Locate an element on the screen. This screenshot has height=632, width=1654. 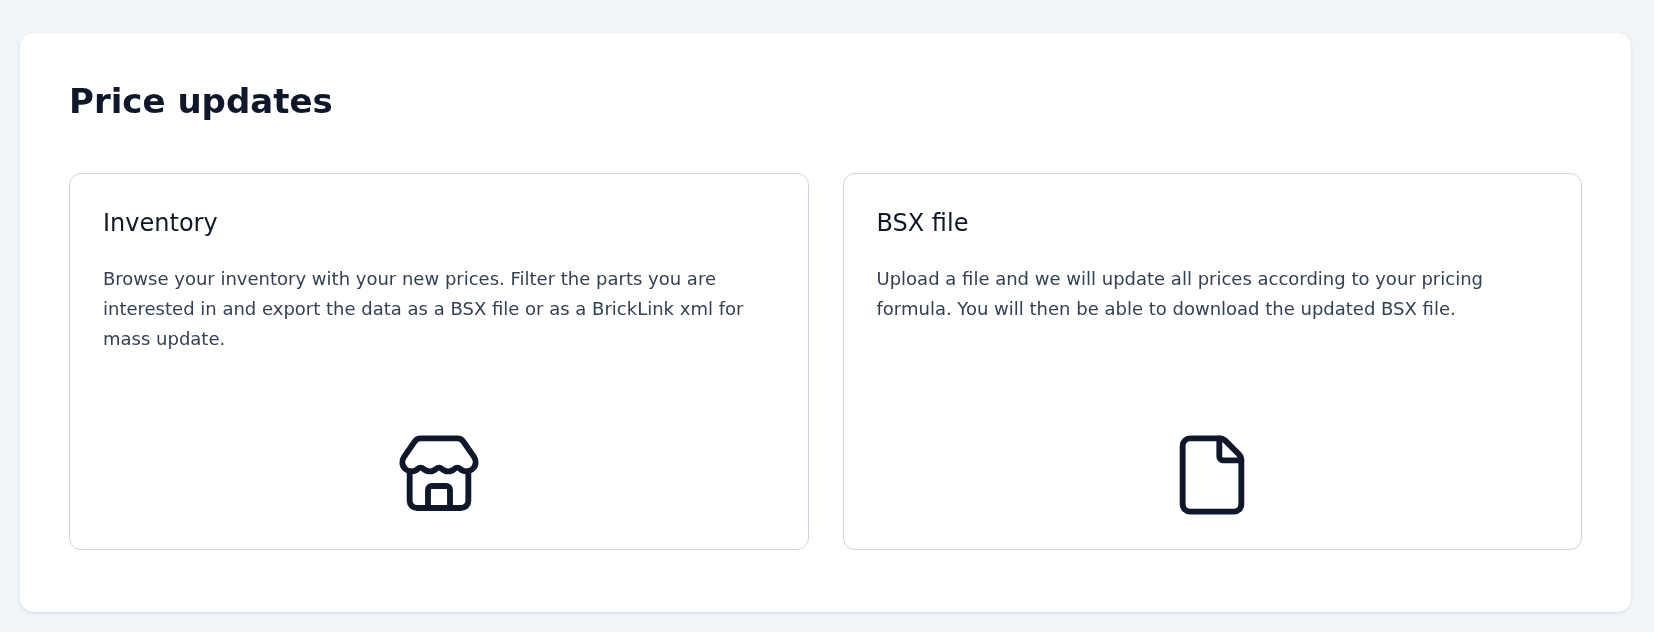
page-title: Price updates is located at coordinates (201, 101).